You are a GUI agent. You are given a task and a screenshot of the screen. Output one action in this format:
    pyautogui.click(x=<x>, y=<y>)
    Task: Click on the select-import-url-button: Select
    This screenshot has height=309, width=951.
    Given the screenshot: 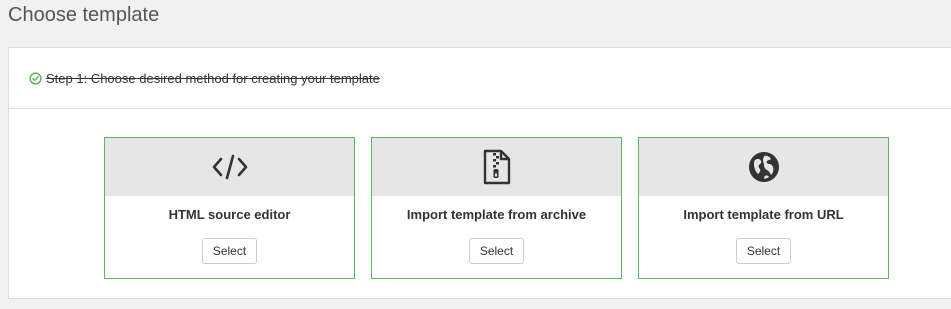 What is the action you would take?
    pyautogui.click(x=763, y=251)
    